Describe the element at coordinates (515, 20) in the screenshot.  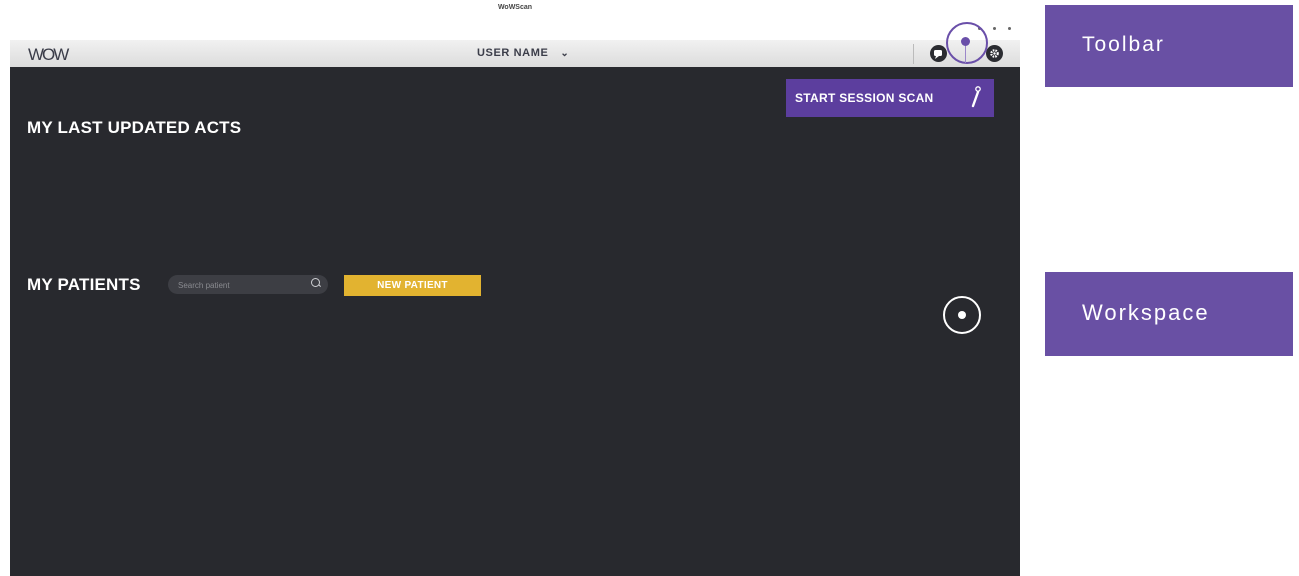
I see `title-bar: WoWScan` at that location.